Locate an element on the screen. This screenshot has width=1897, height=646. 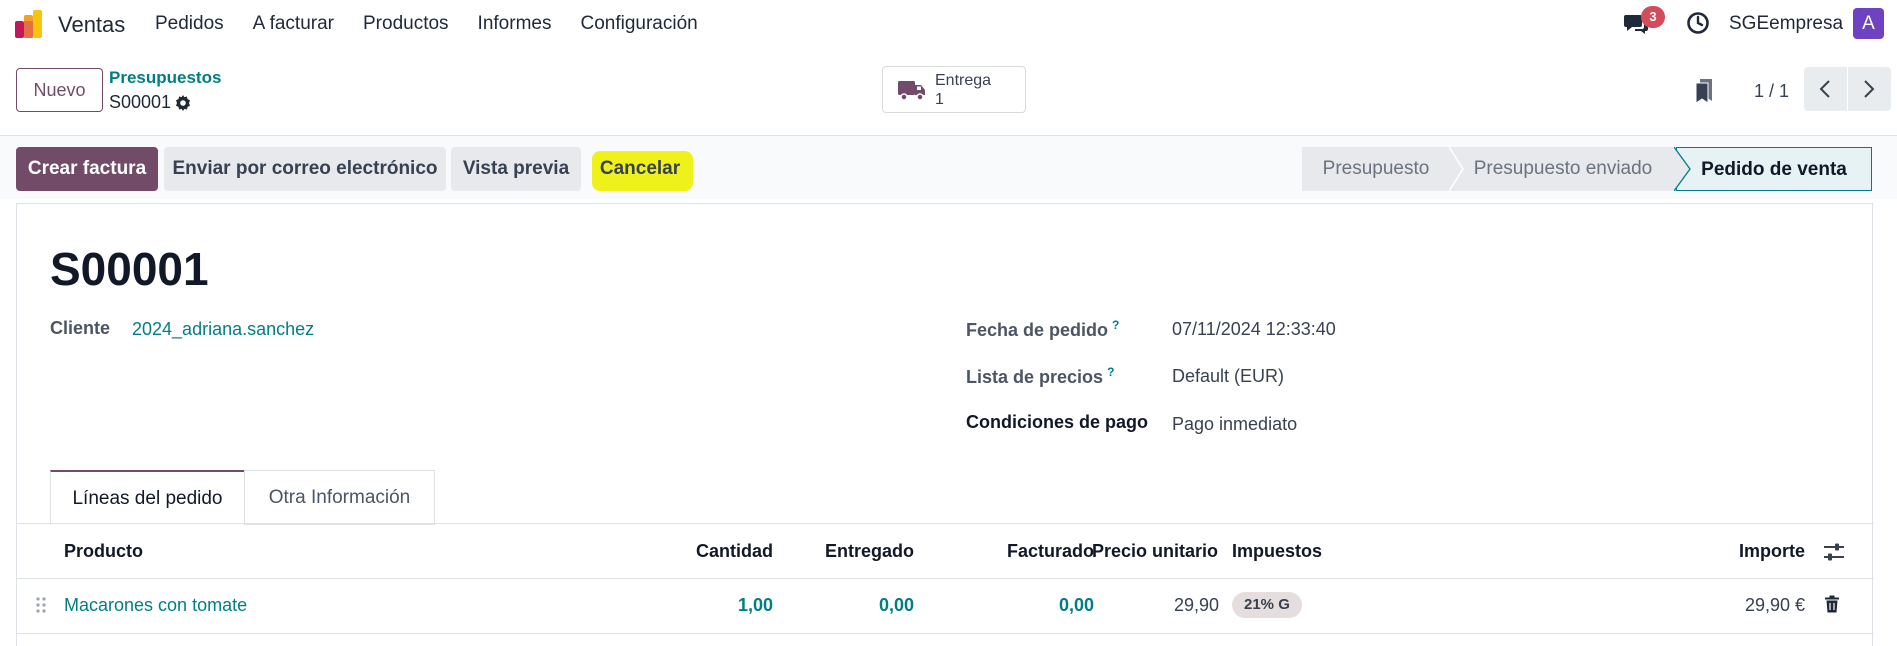
send-email-button: Enviar por correo electrónico is located at coordinates (305, 169).